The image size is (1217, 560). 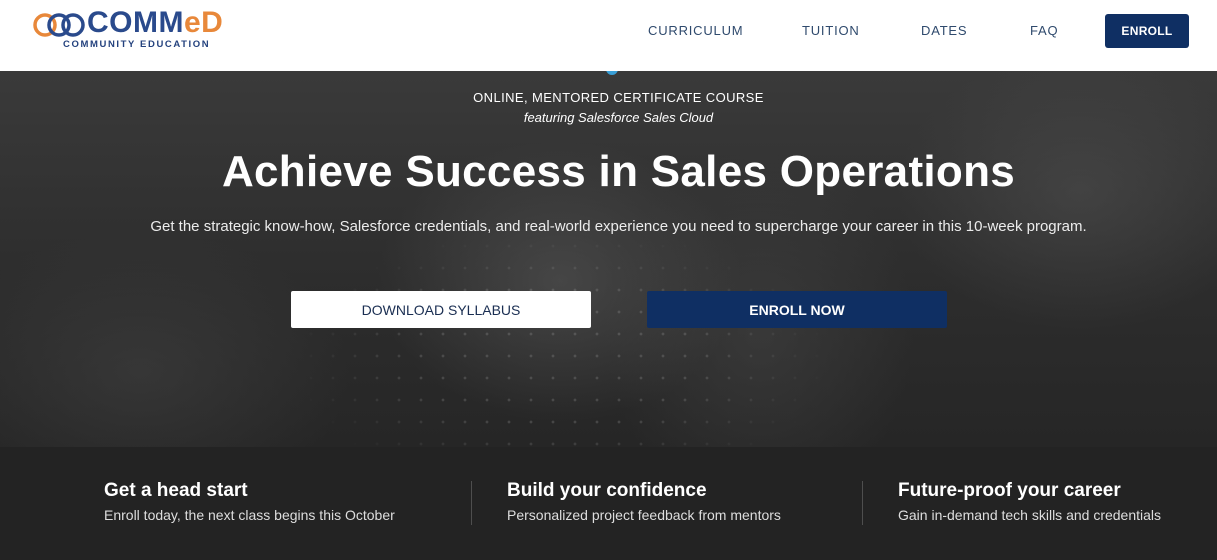 I want to click on logo-accent-text: eD, so click(x=203, y=22).